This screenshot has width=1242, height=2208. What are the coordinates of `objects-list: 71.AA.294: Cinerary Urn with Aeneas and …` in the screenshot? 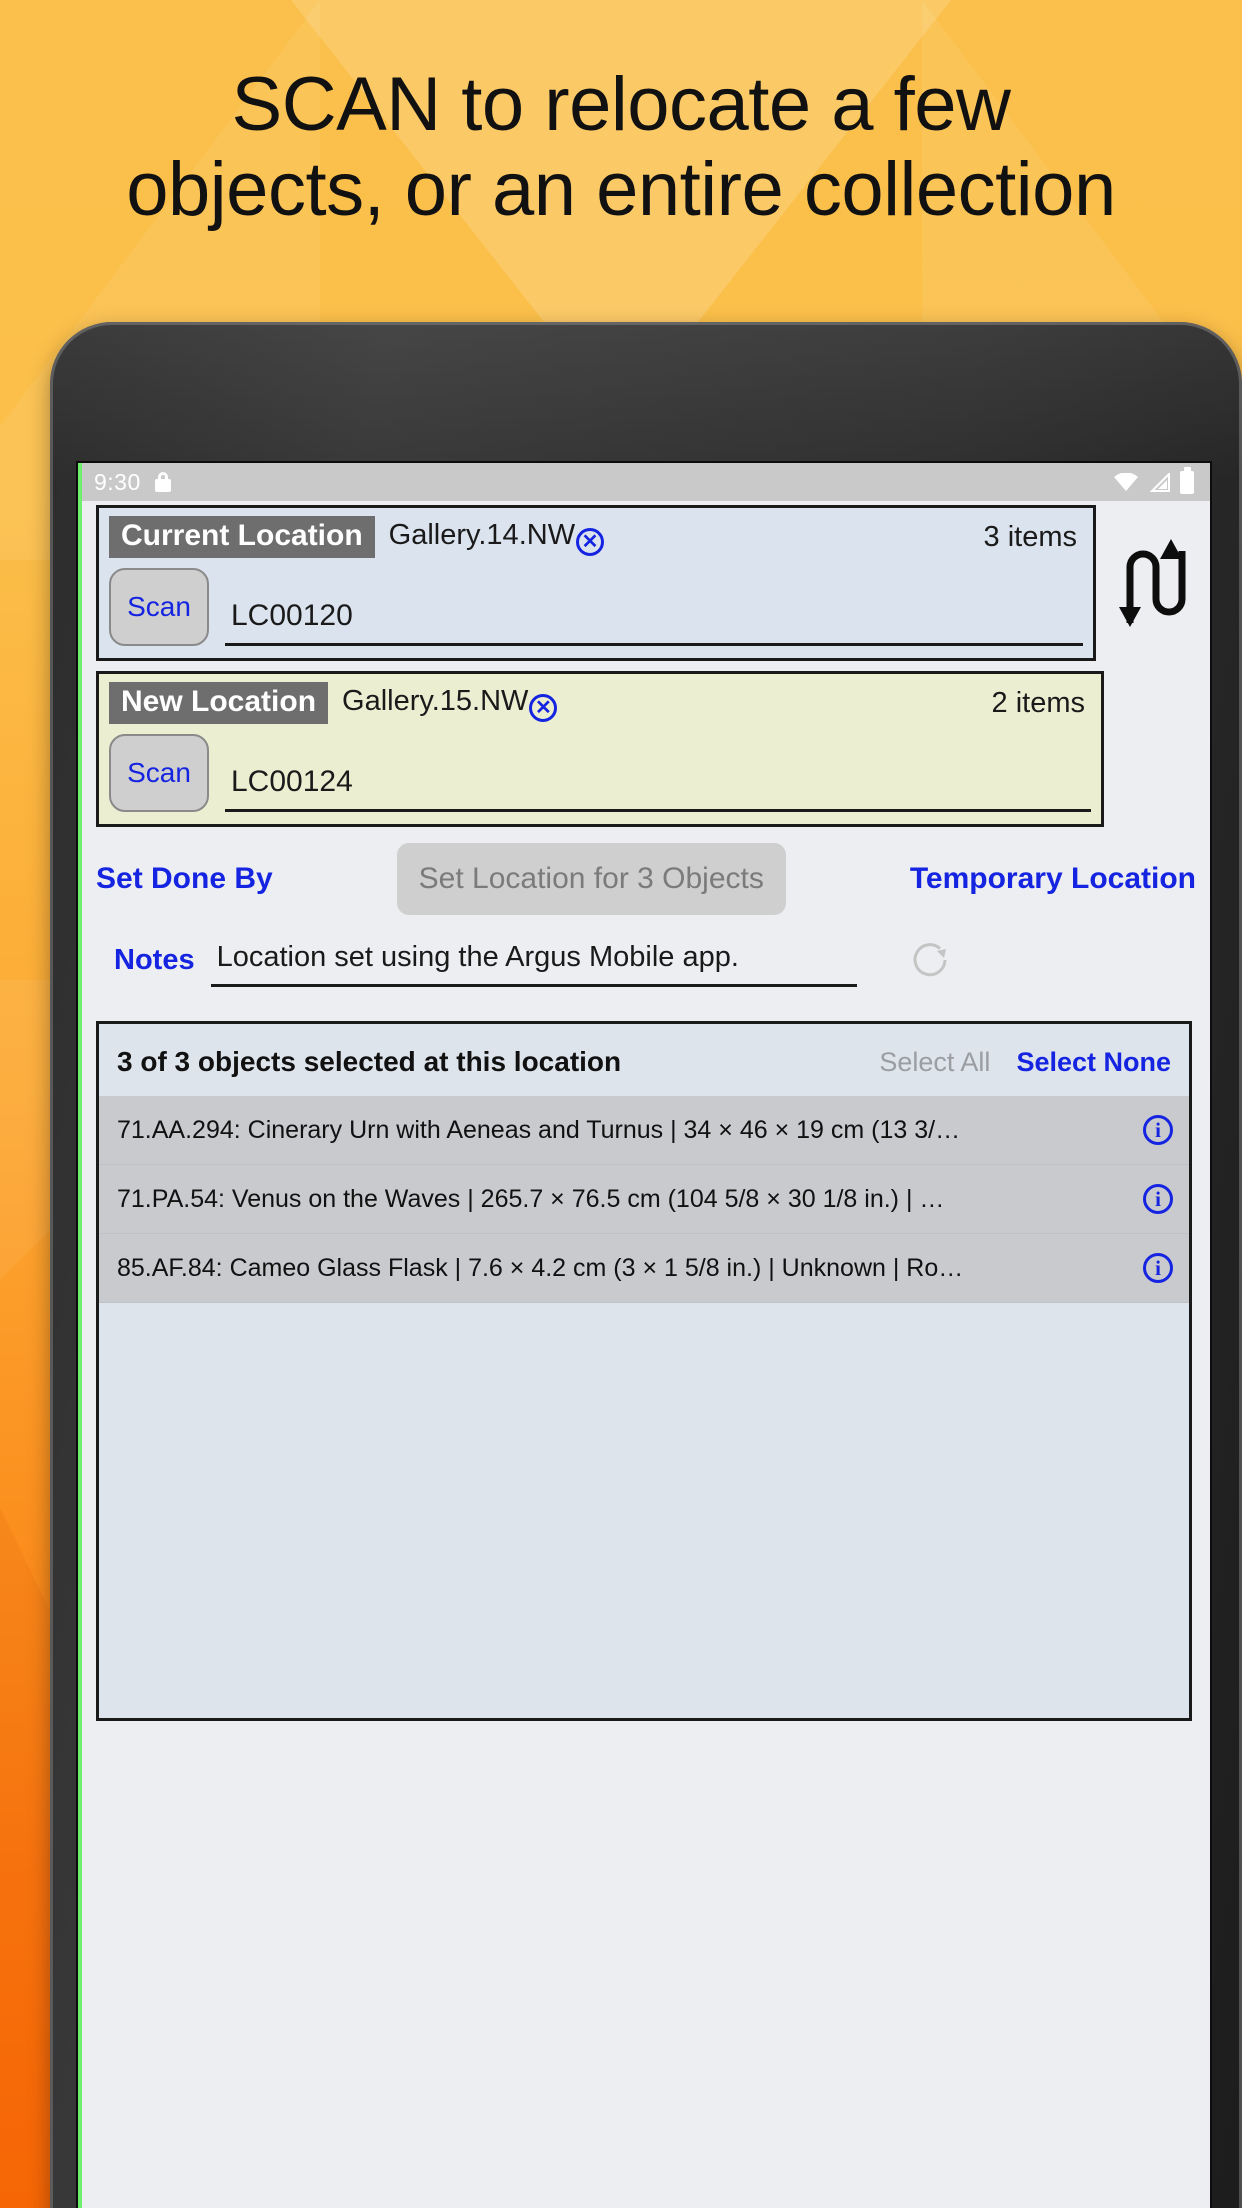 It's located at (644, 1199).